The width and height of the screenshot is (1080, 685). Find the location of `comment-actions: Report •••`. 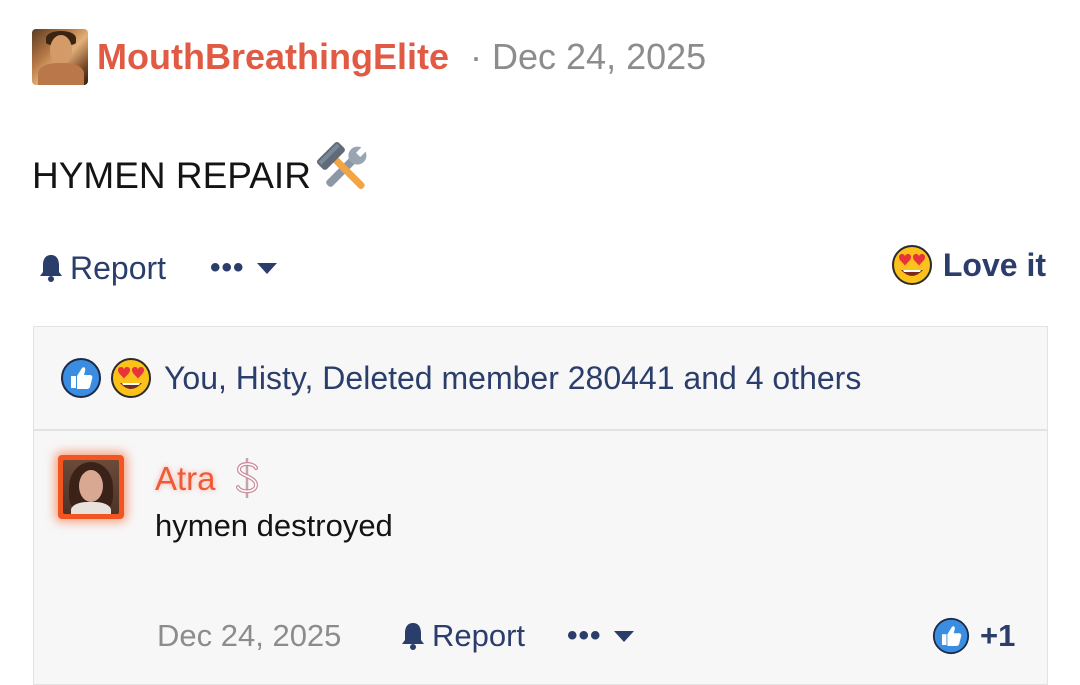

comment-actions: Report ••• is located at coordinates (517, 636).